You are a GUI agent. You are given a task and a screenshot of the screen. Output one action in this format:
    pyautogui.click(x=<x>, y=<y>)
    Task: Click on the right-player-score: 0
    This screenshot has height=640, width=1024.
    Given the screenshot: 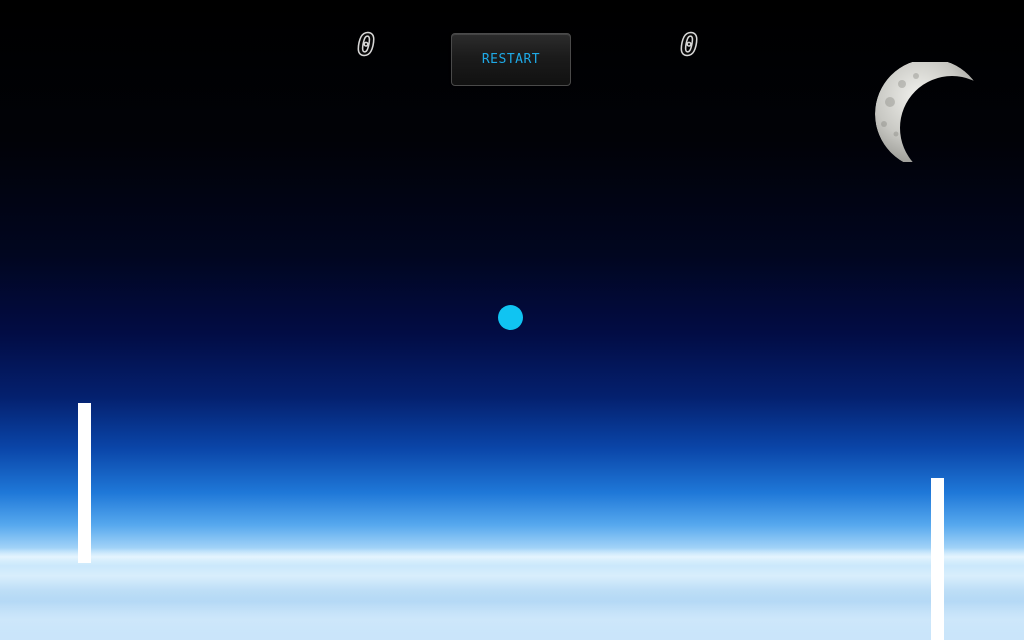 What is the action you would take?
    pyautogui.click(x=689, y=45)
    